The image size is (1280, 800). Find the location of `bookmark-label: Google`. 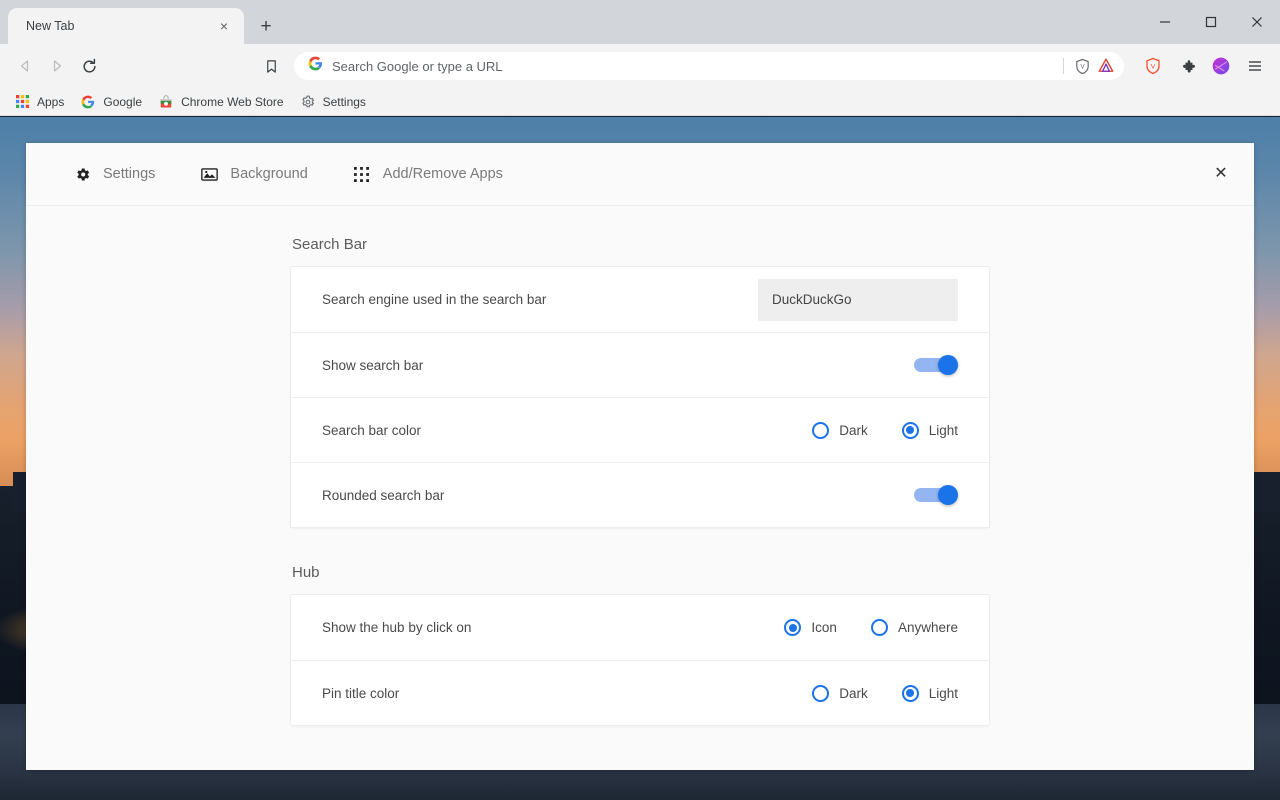

bookmark-label: Google is located at coordinates (123, 101).